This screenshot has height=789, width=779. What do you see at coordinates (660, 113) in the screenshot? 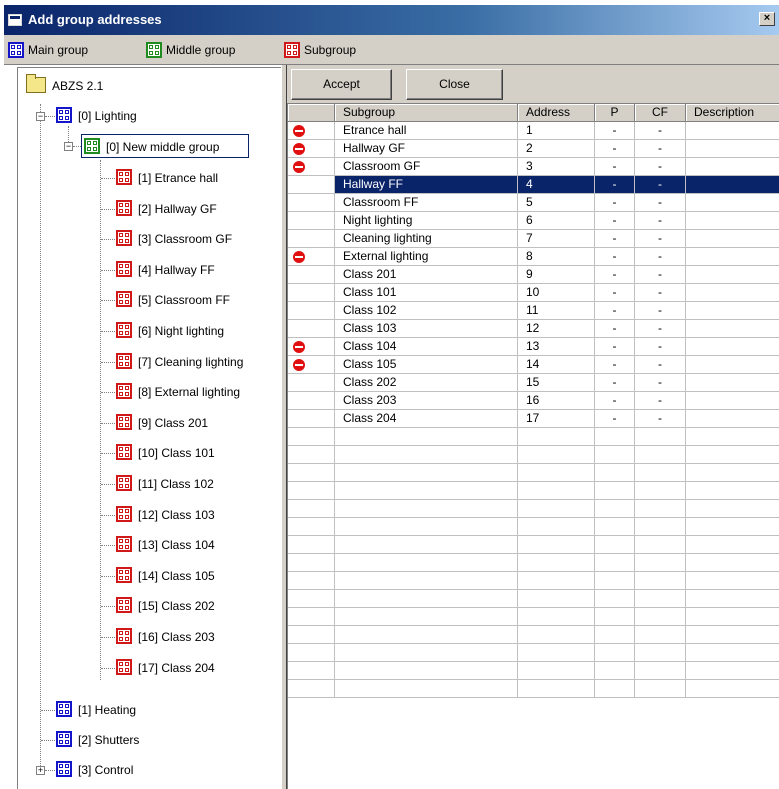
I see `column-header-cf: CF` at bounding box center [660, 113].